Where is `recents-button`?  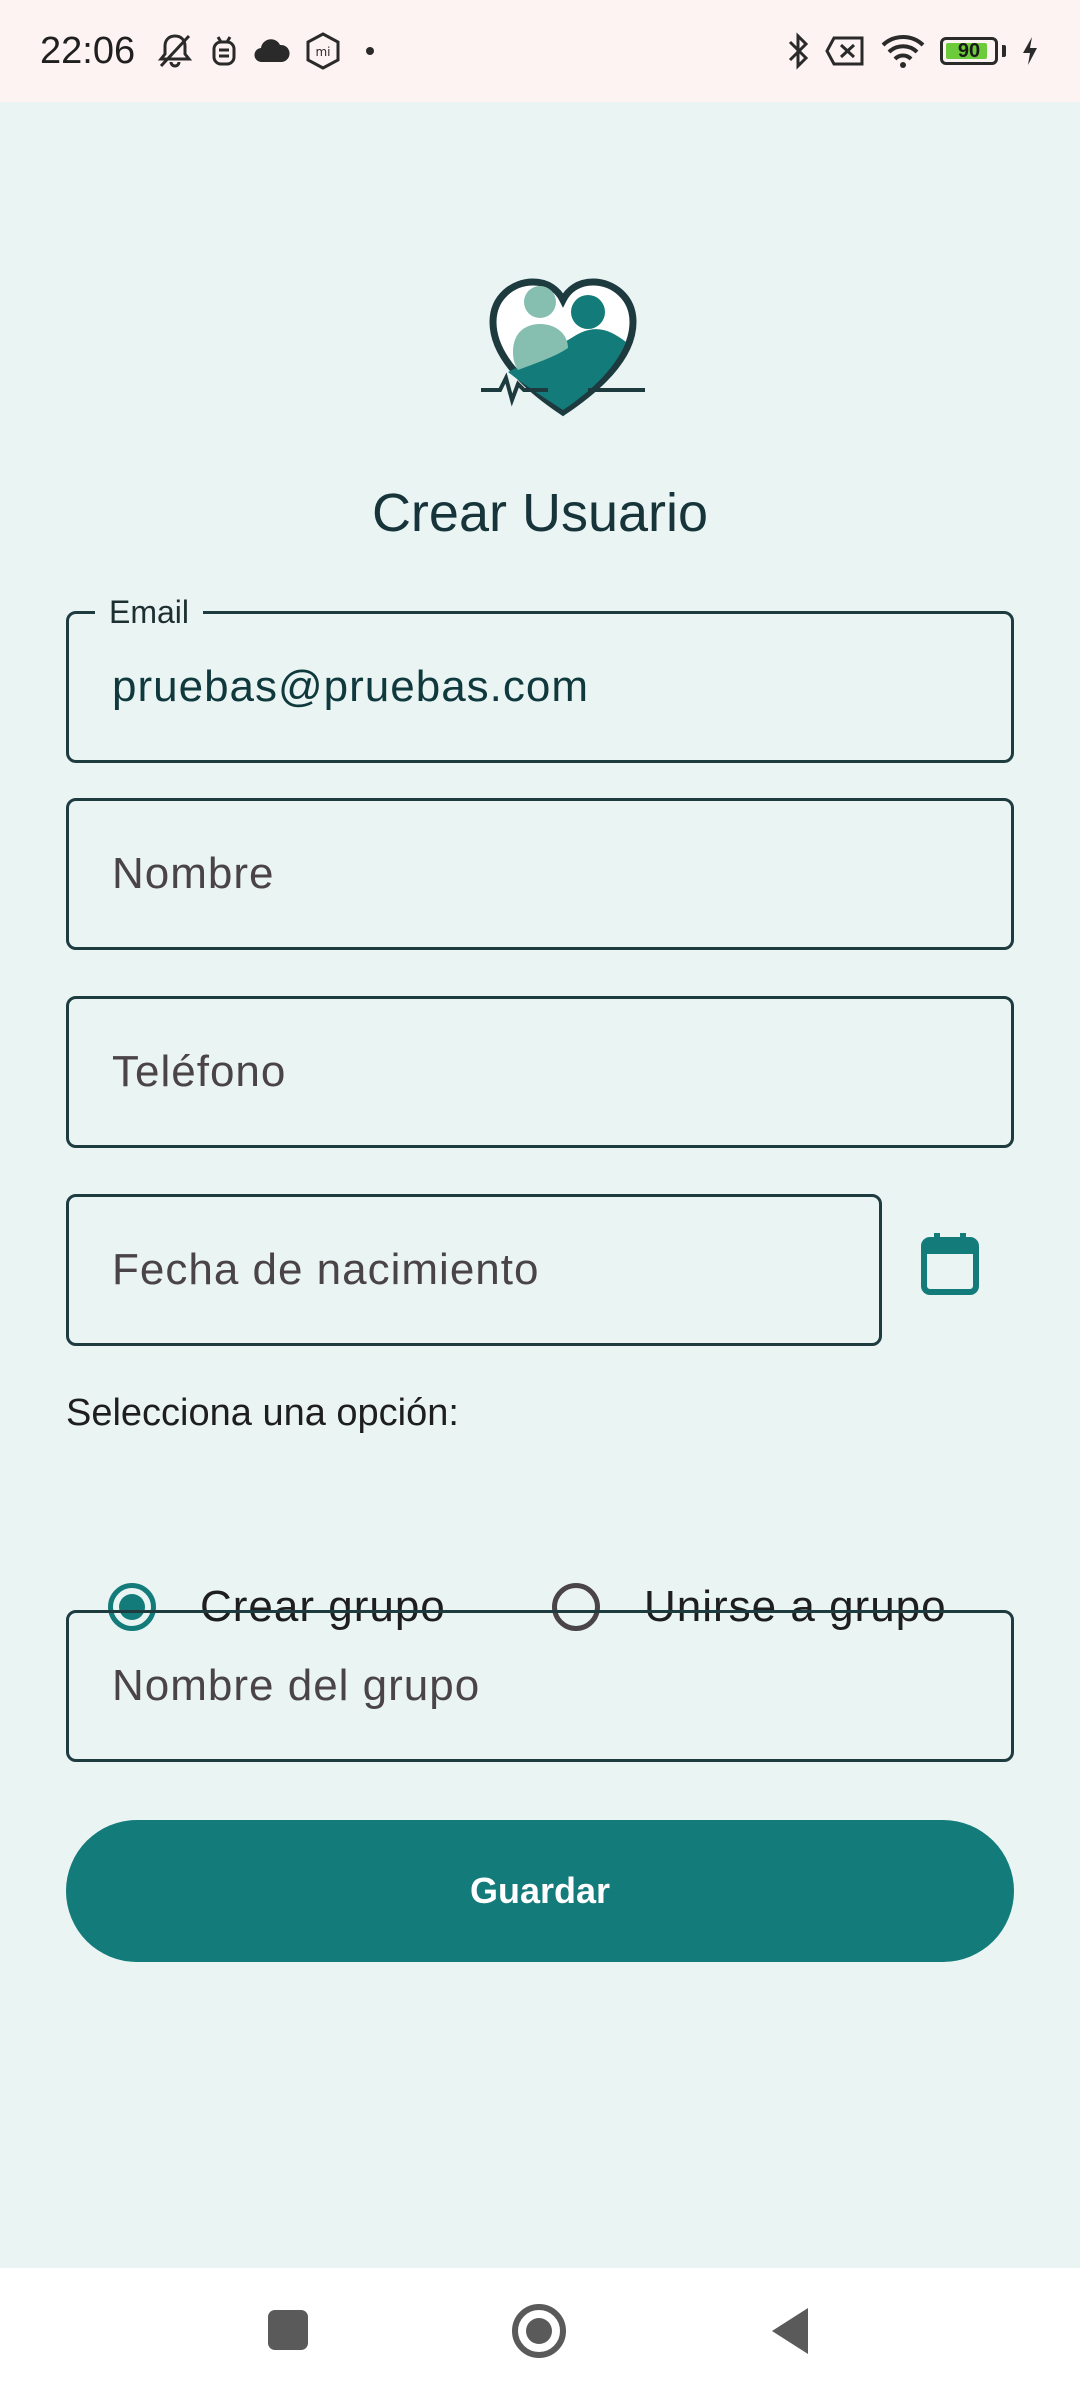
recents-button is located at coordinates (288, 2332).